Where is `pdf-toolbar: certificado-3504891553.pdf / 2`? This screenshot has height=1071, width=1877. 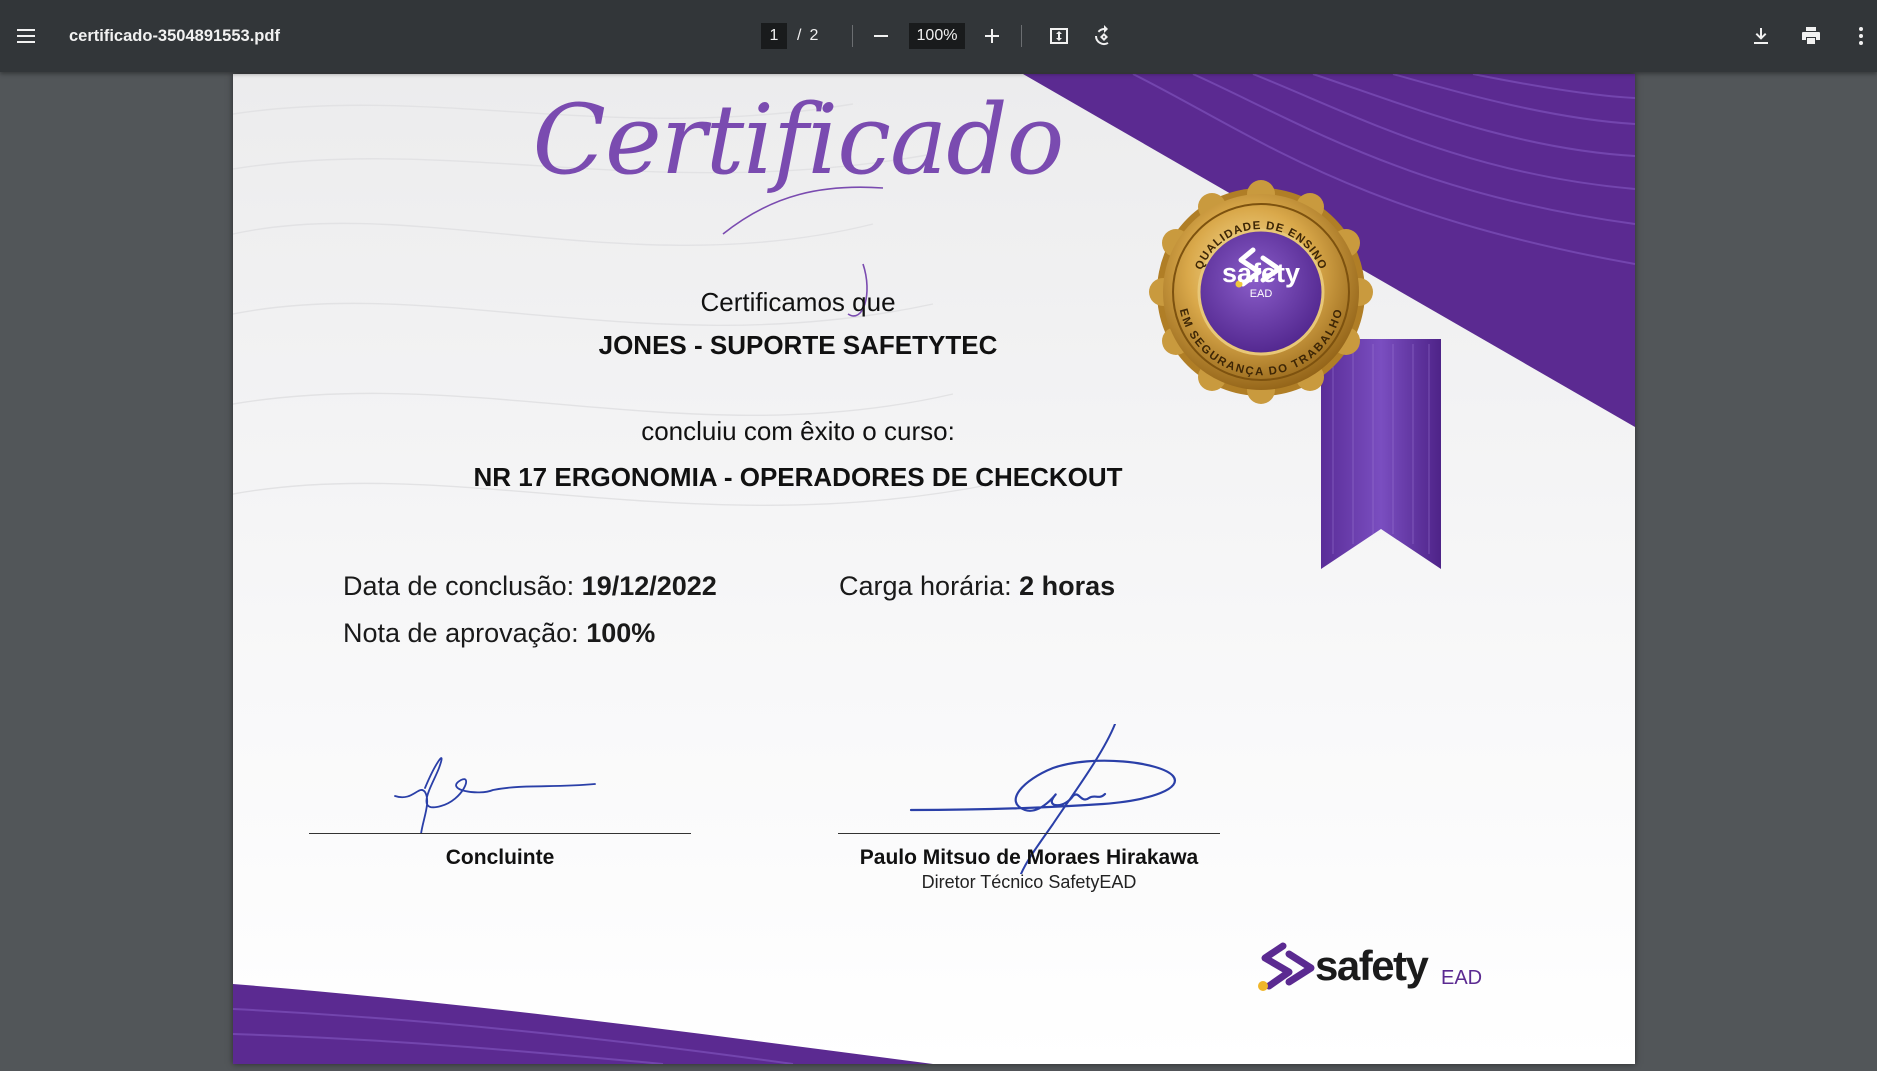 pdf-toolbar: certificado-3504891553.pdf / 2 is located at coordinates (938, 36).